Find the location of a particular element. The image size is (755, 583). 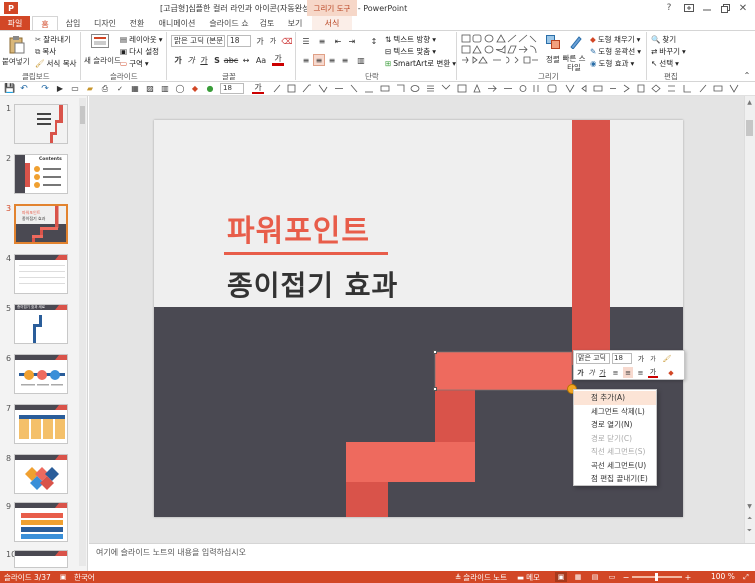

spelling-icon: ✓ is located at coordinates (120, 88).